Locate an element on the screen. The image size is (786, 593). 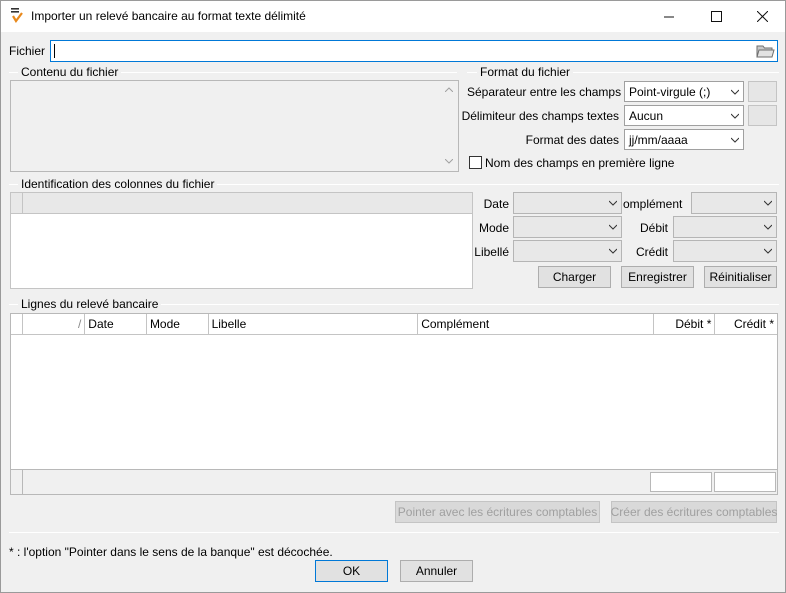
date-column-select is located at coordinates (567, 203).